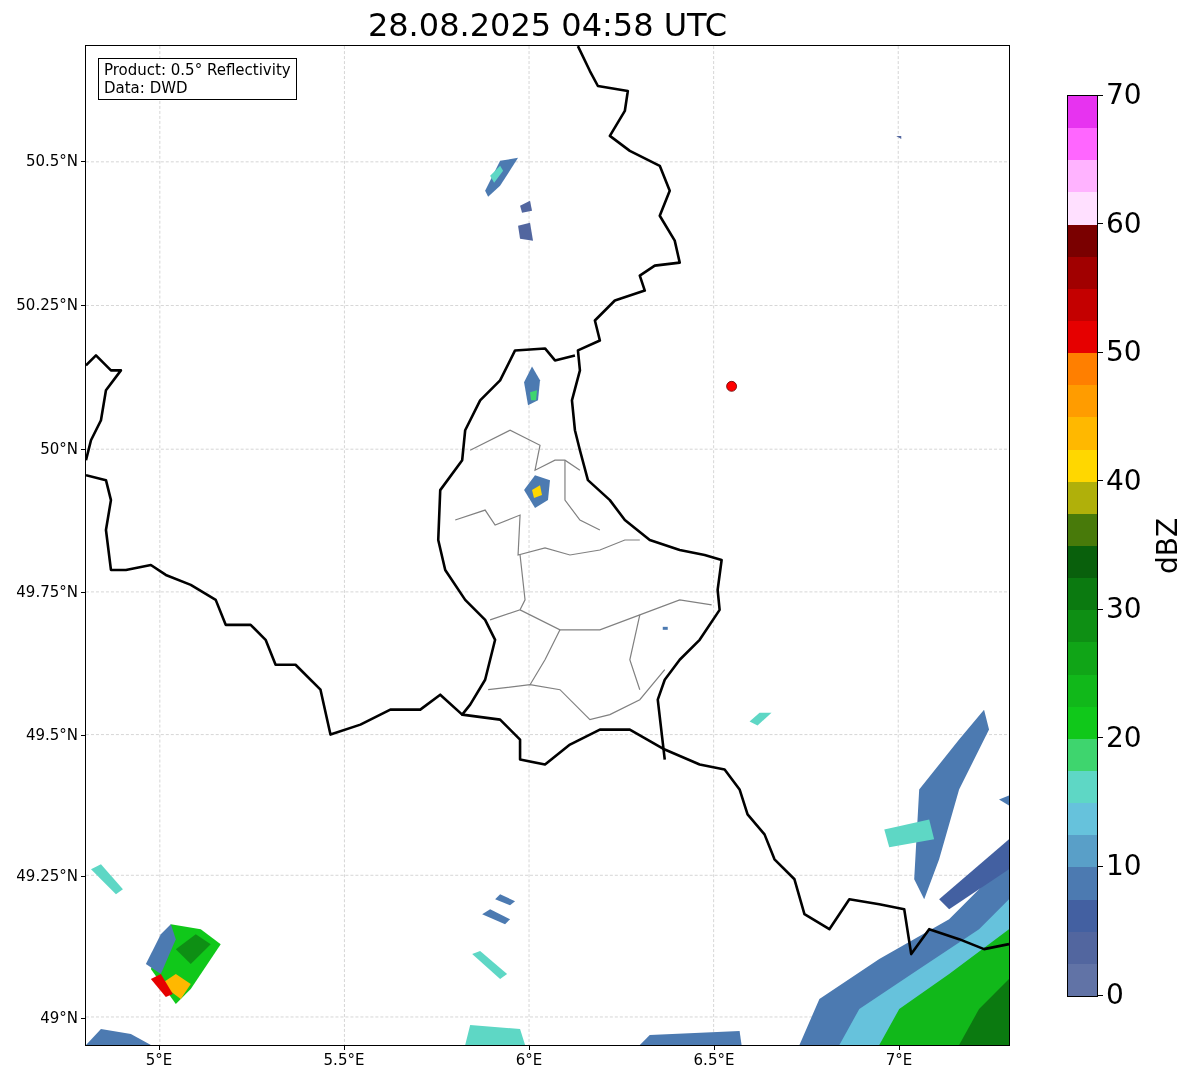 This screenshot has height=1081, width=1202. I want to click on latitude-label: 50°N, so click(59, 449).